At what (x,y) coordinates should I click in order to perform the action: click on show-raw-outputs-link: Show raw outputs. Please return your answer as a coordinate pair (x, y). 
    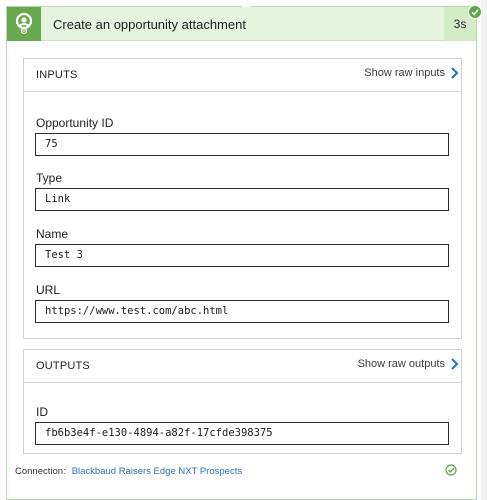
    Looking at the image, I should click on (401, 364).